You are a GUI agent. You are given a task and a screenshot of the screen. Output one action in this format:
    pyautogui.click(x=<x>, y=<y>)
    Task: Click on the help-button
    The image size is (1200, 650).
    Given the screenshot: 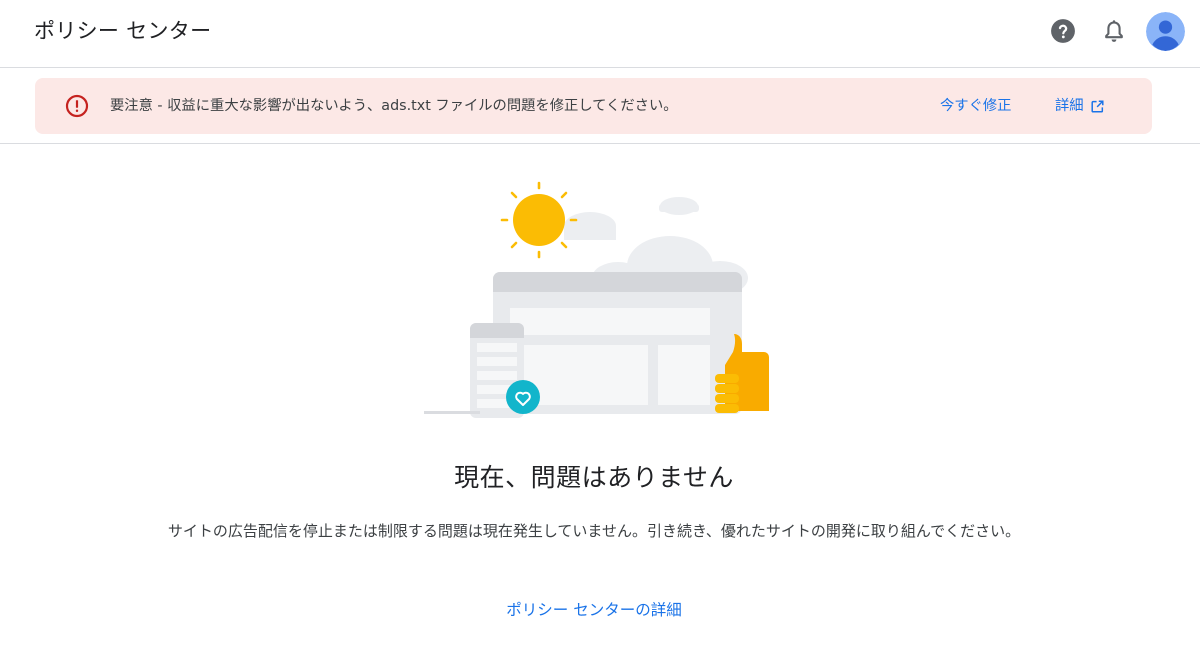 What is the action you would take?
    pyautogui.click(x=1063, y=31)
    